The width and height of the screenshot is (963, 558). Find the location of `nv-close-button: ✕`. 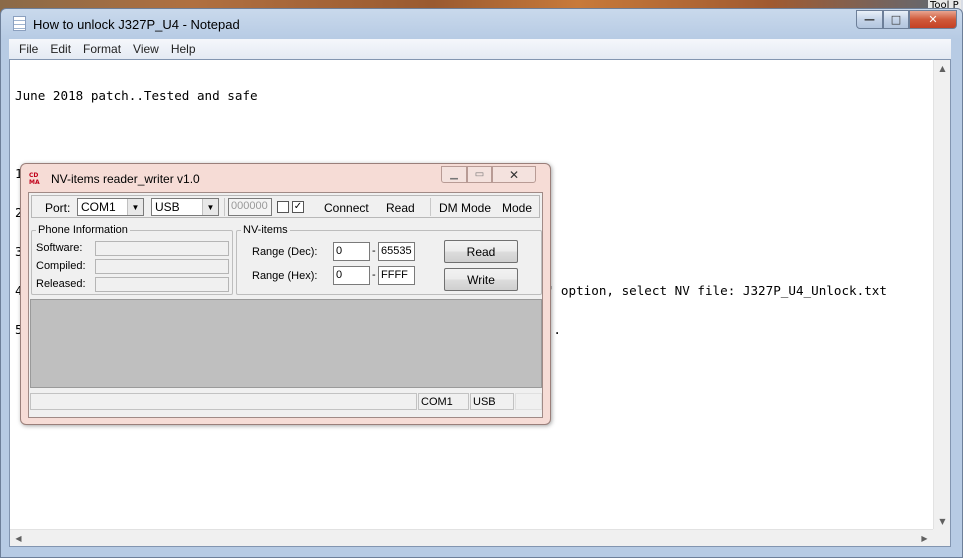

nv-close-button: ✕ is located at coordinates (514, 174).